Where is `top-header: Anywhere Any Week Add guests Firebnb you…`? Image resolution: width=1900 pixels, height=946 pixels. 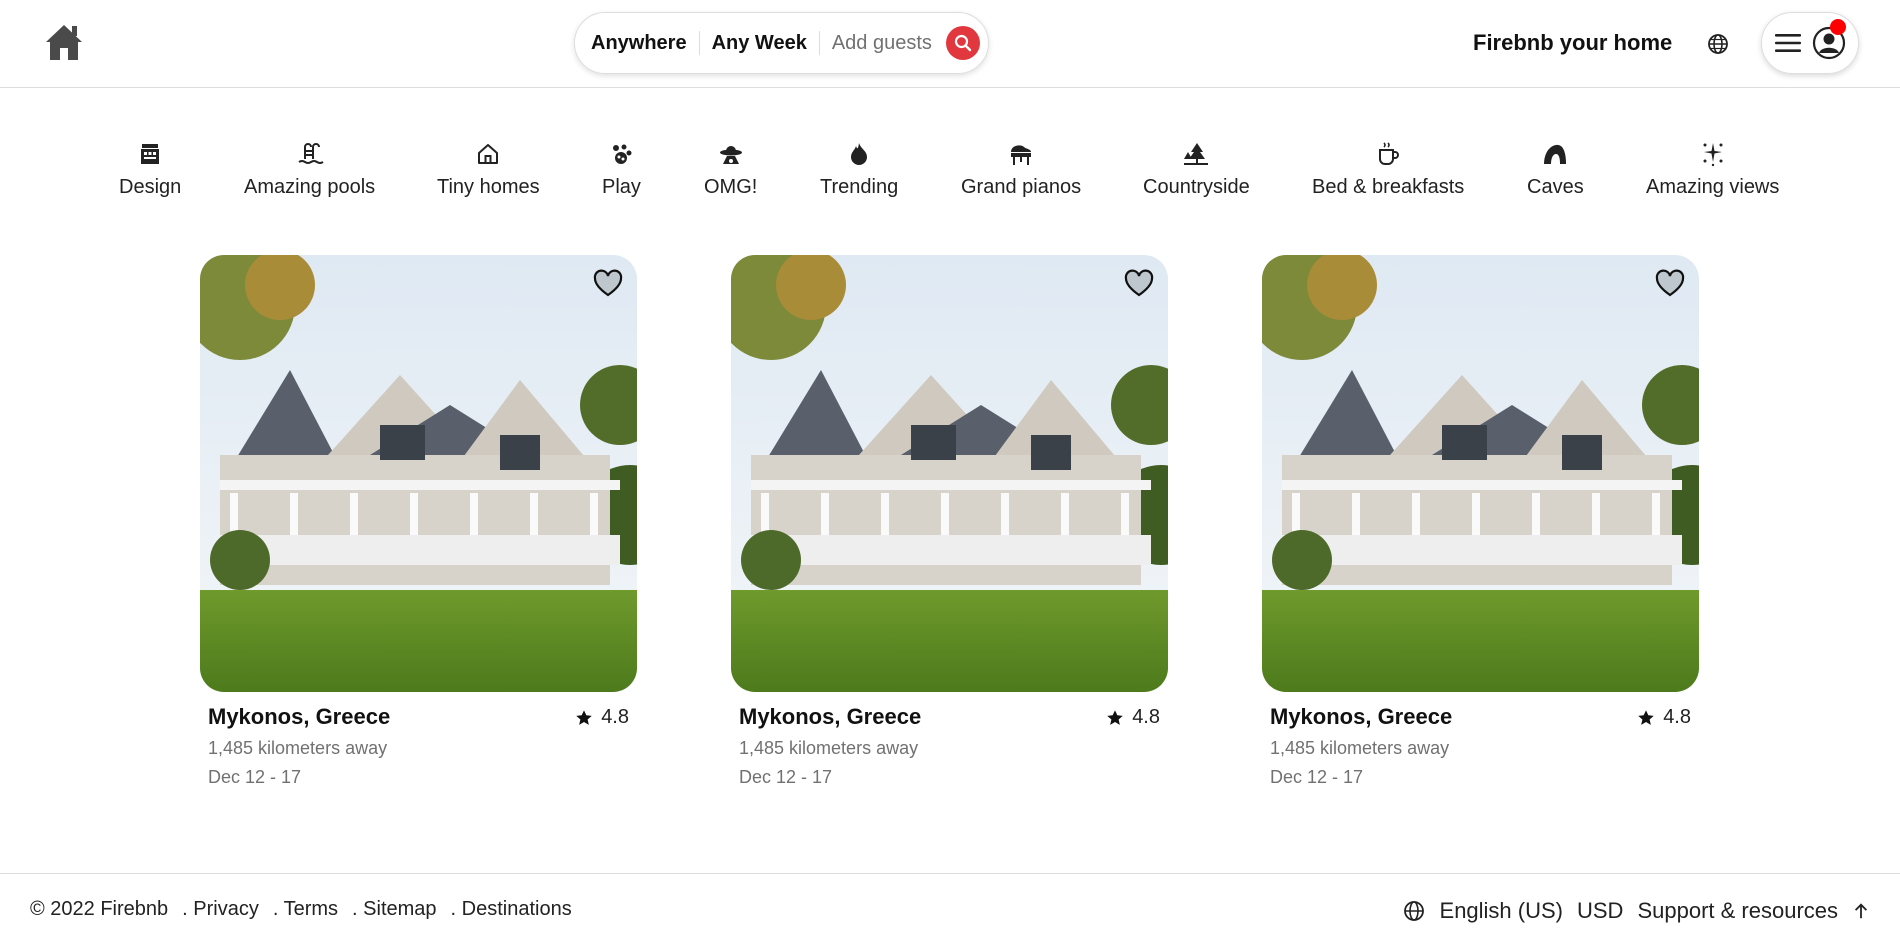
top-header: Anywhere Any Week Add guests Firebnb you… is located at coordinates (950, 44).